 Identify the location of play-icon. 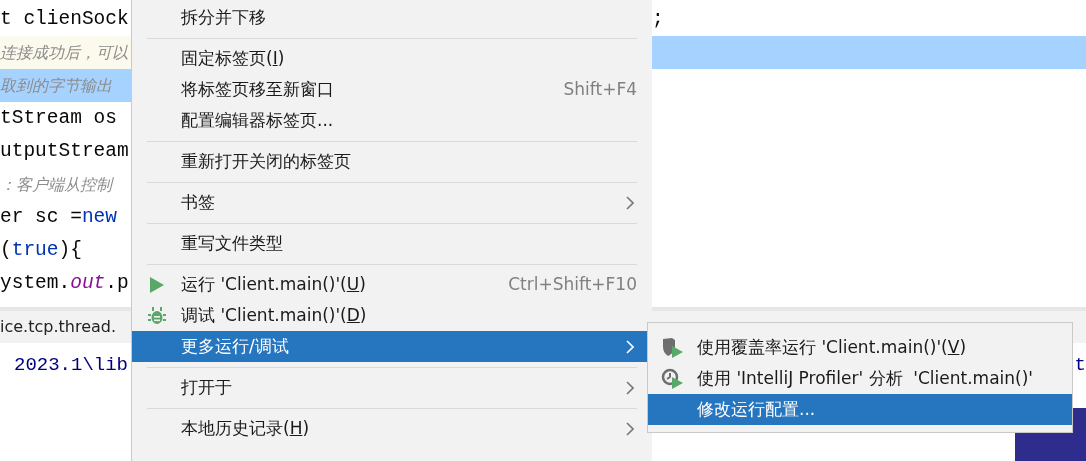
(156, 284).